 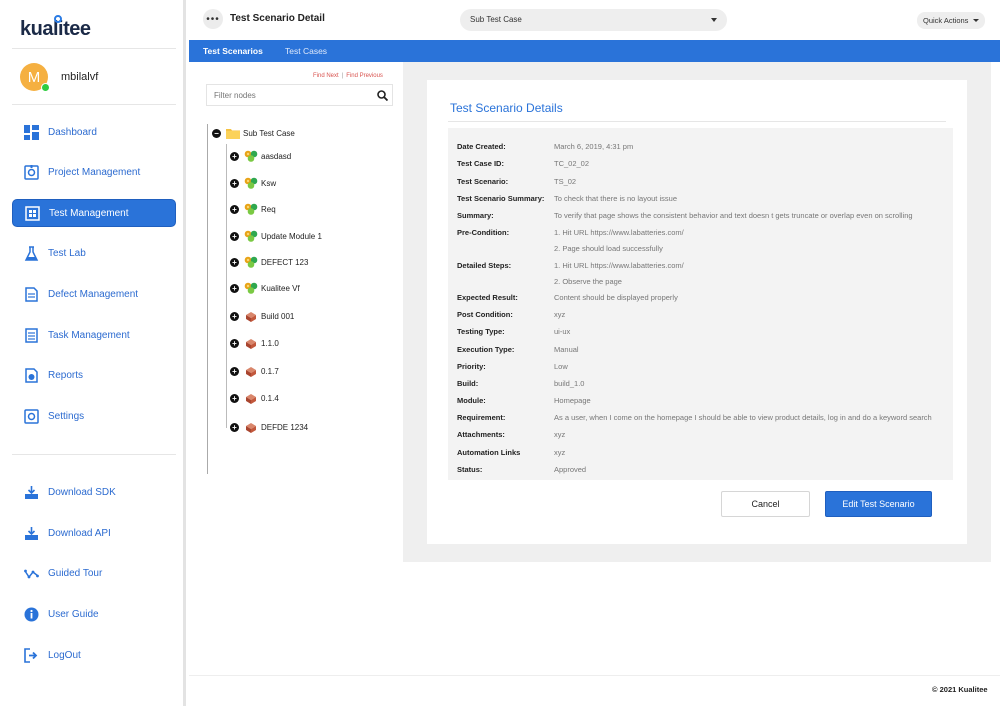 I want to click on detail-value: Approved, so click(x=570, y=469).